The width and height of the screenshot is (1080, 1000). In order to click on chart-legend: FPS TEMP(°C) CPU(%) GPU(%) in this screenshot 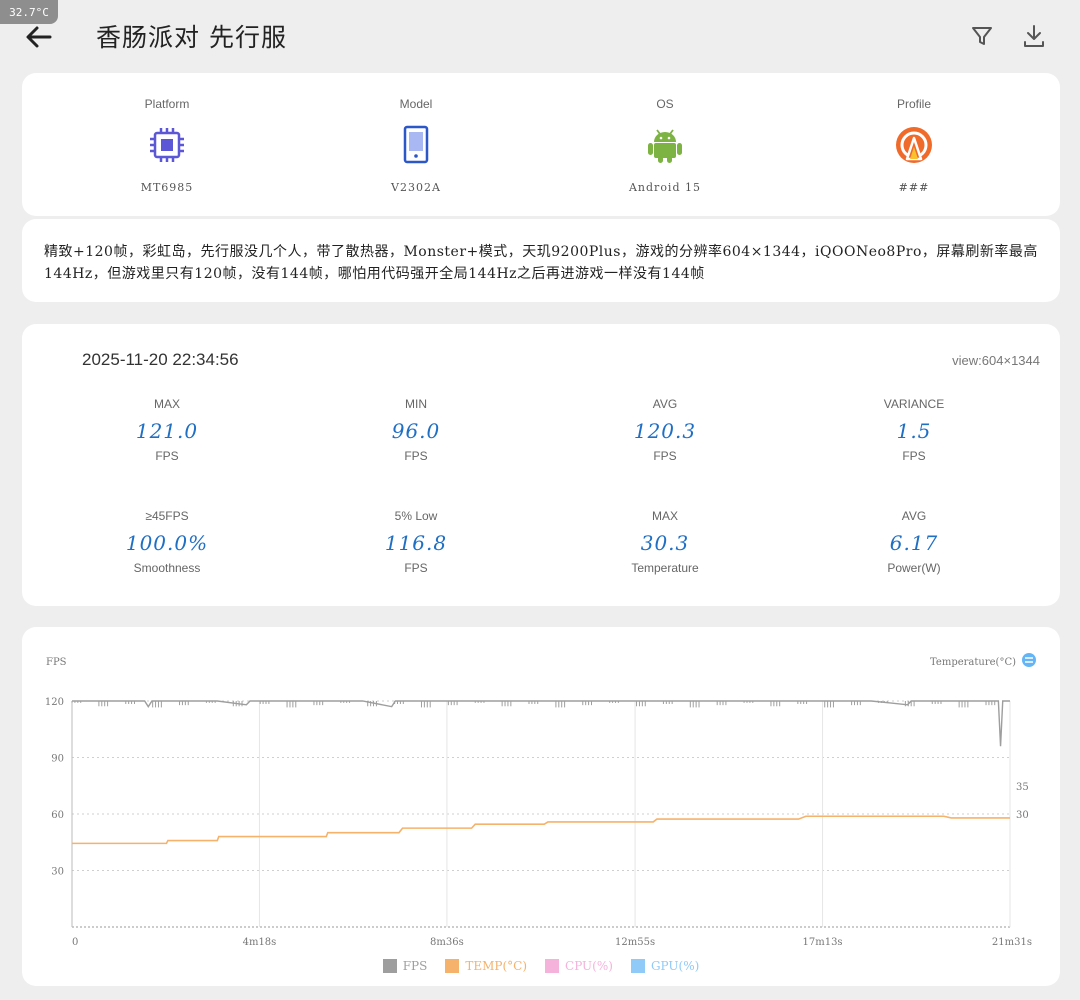, I will do `click(541, 966)`.